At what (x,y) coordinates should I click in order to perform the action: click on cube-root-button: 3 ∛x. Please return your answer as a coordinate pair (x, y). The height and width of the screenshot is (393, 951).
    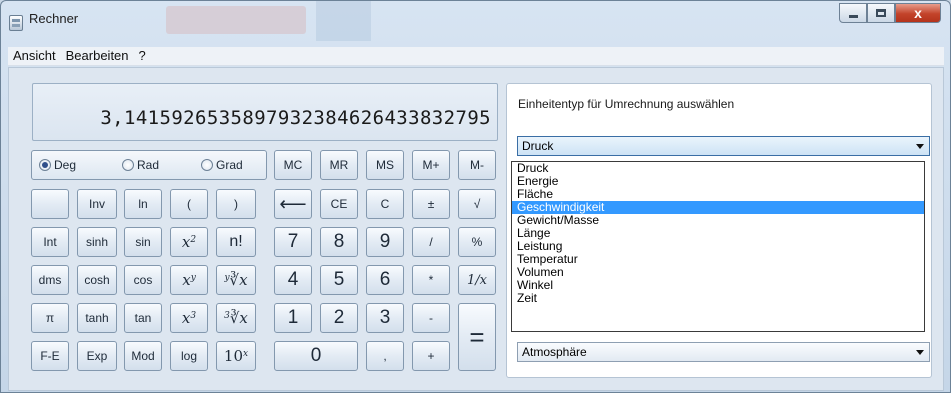
    Looking at the image, I should click on (236, 318).